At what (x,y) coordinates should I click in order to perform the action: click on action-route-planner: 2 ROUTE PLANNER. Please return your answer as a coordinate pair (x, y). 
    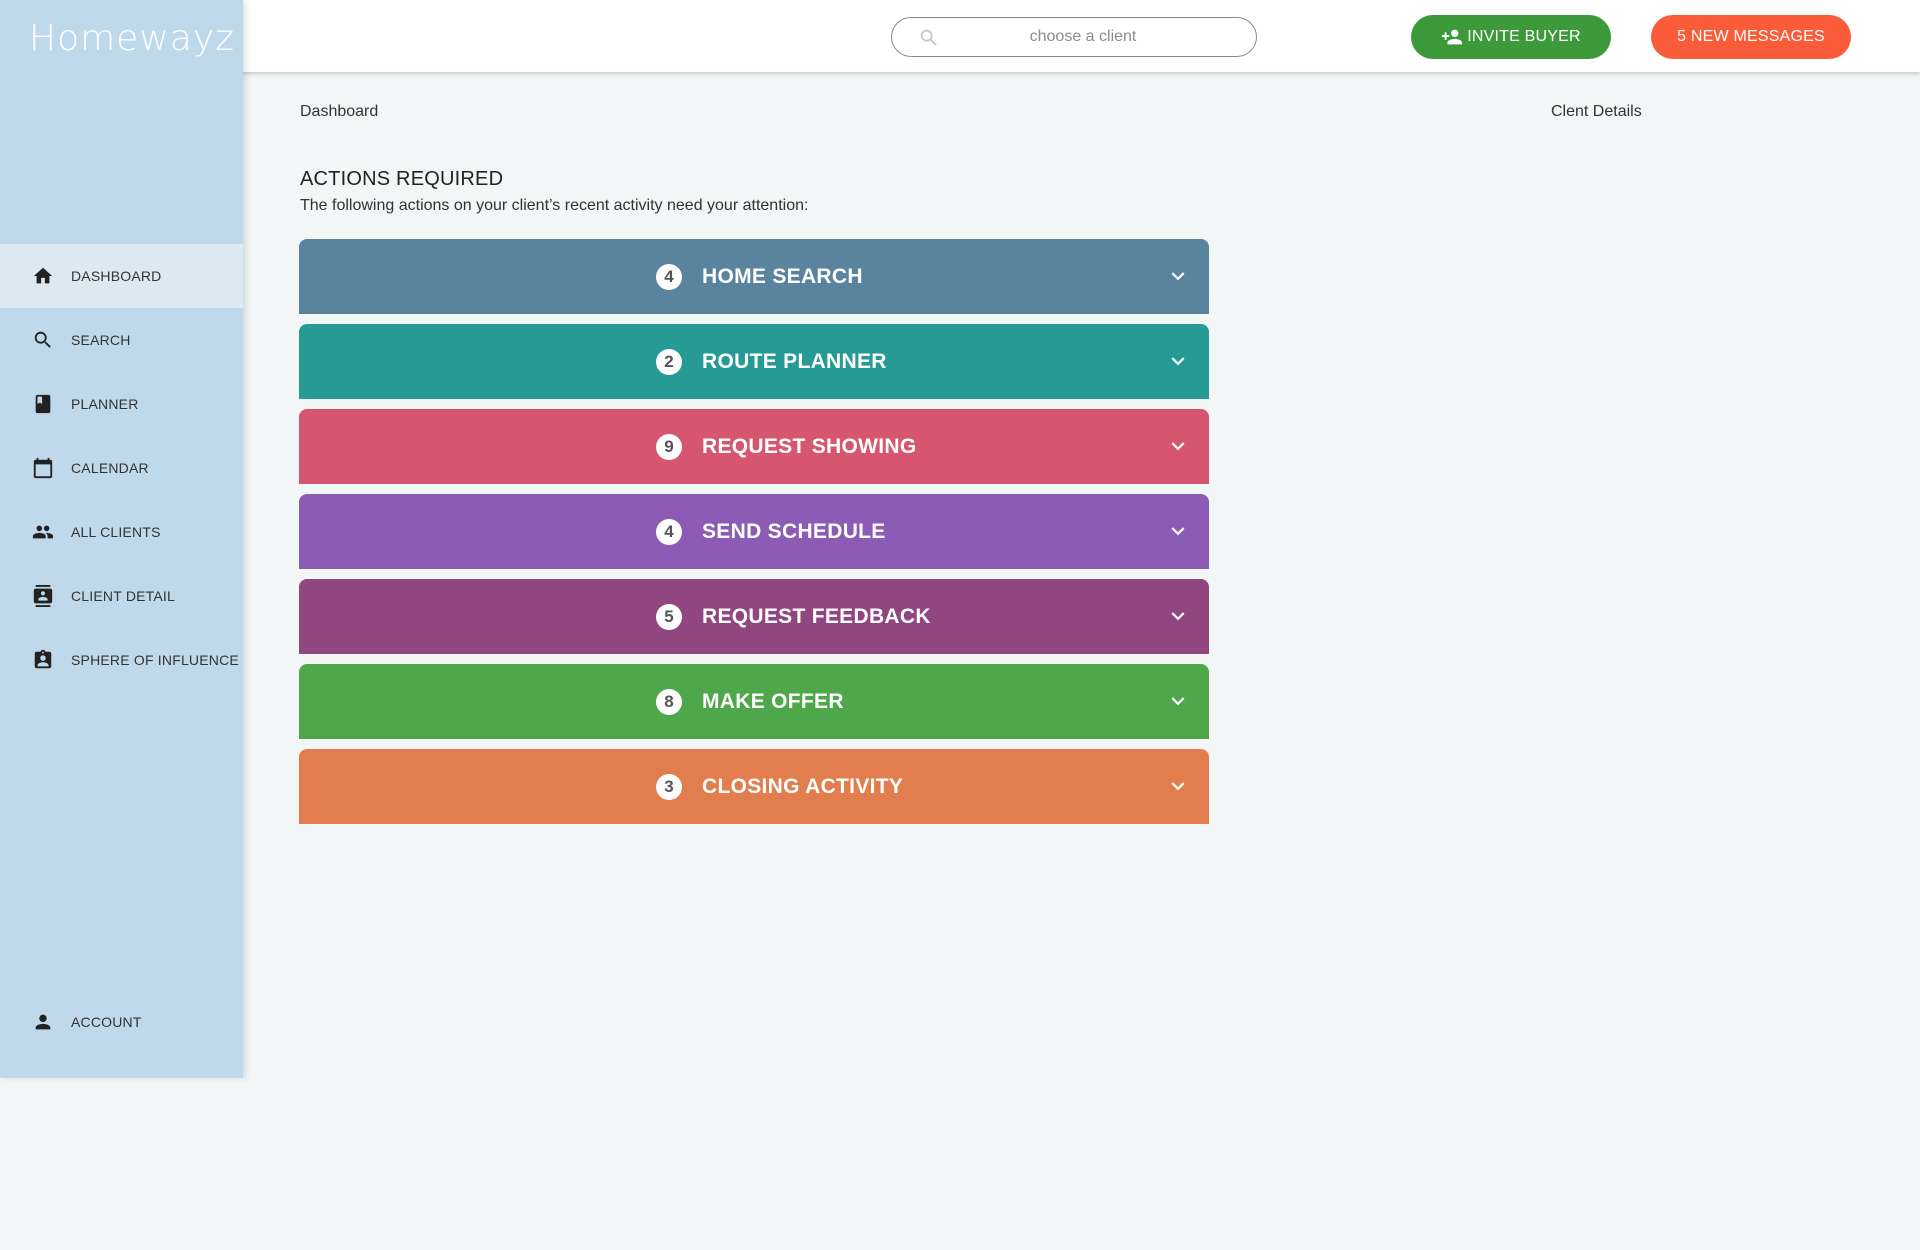
    Looking at the image, I should click on (754, 361).